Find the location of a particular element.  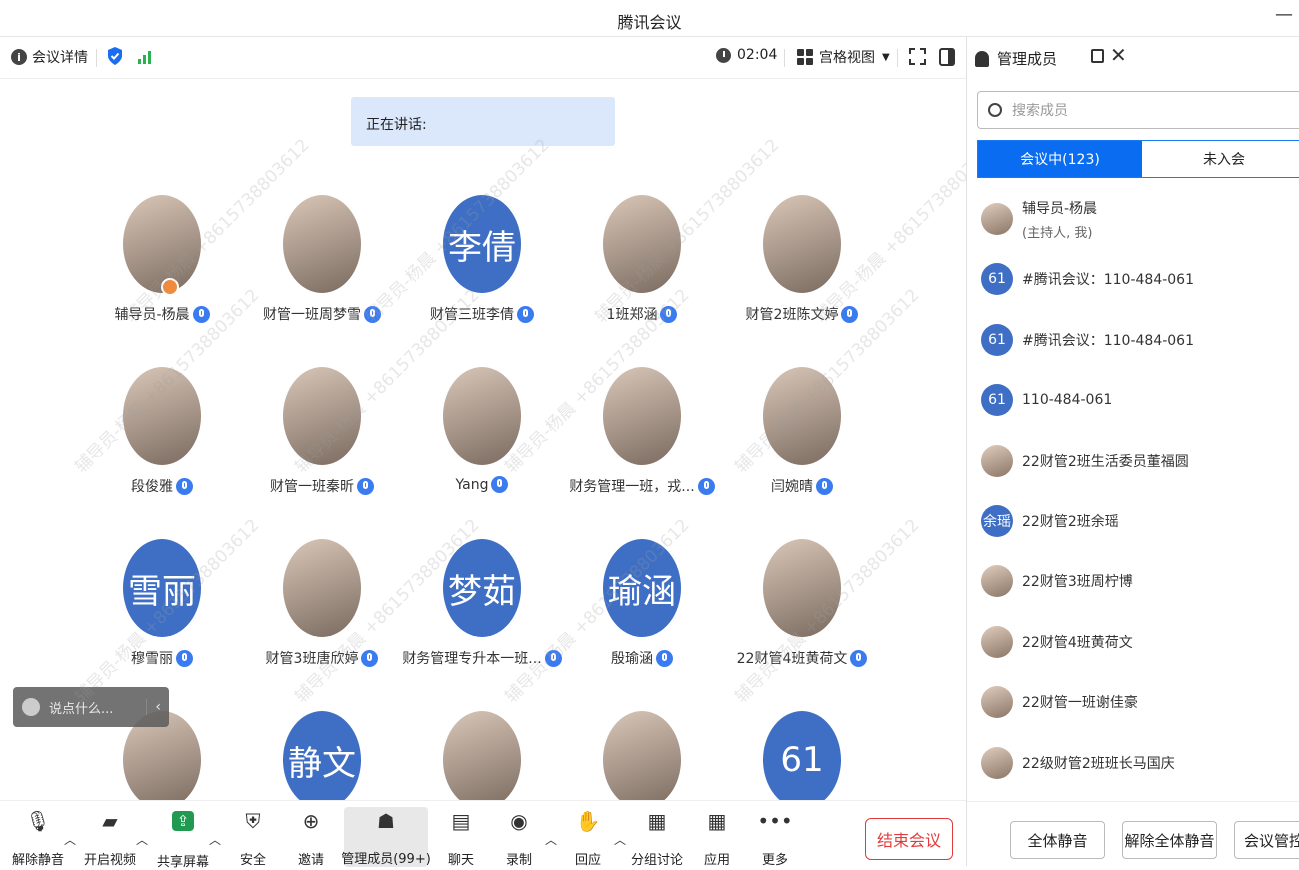

toolbar-button-shield: ⛨ 安全 is located at coordinates (253, 837).